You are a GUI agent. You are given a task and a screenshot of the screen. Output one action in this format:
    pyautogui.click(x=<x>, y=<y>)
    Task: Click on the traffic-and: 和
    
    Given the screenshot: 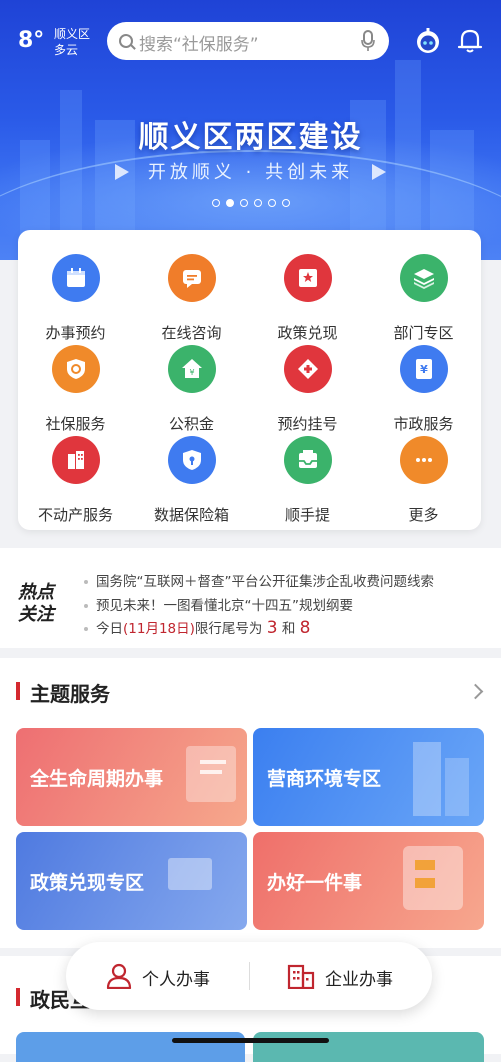 What is the action you would take?
    pyautogui.click(x=288, y=629)
    